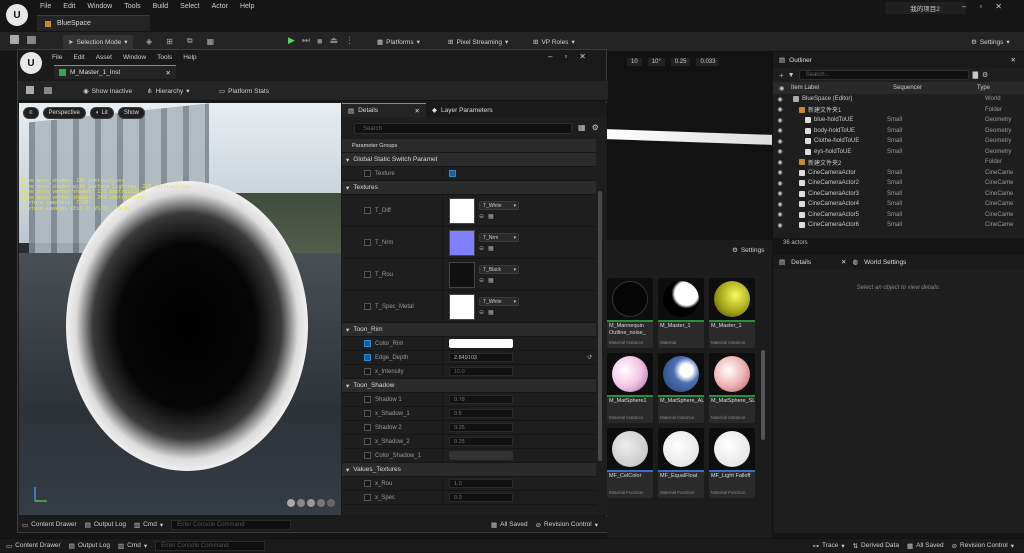 The image size is (1024, 553). I want to click on outliner-row: ◉ 新建文件夹2 Folder, so click(898, 162).